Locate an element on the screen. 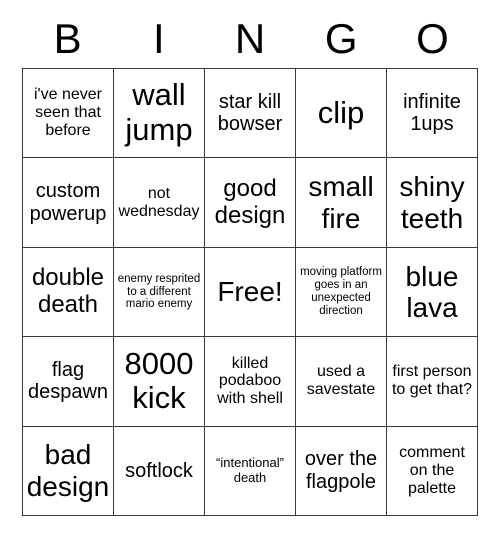  bingo-cell-label: killed podaboo with shell is located at coordinates (250, 381).